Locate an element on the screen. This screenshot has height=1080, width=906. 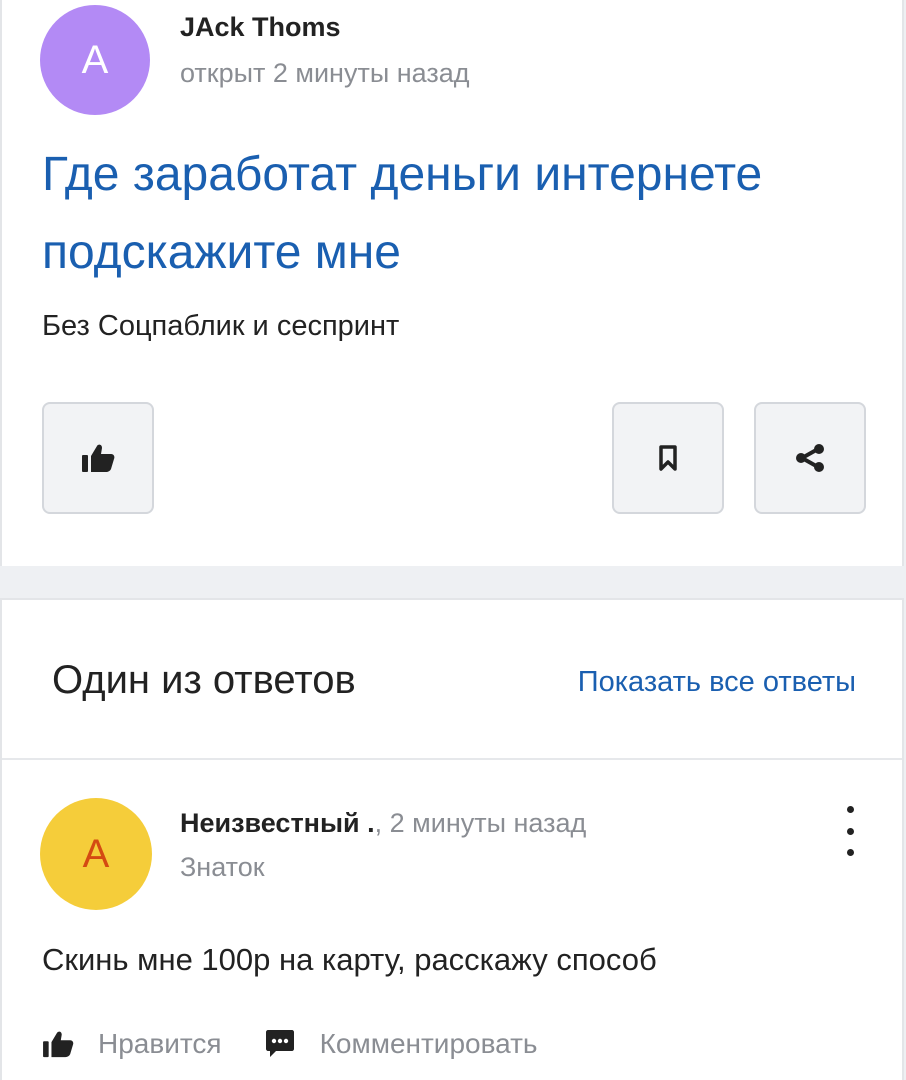
answer-like-label: Нравится is located at coordinates (160, 1043).